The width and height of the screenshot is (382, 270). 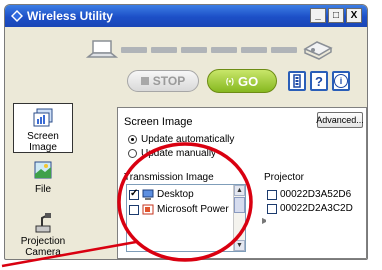 What do you see at coordinates (69, 254) in the screenshot?
I see `pointer-line` at bounding box center [69, 254].